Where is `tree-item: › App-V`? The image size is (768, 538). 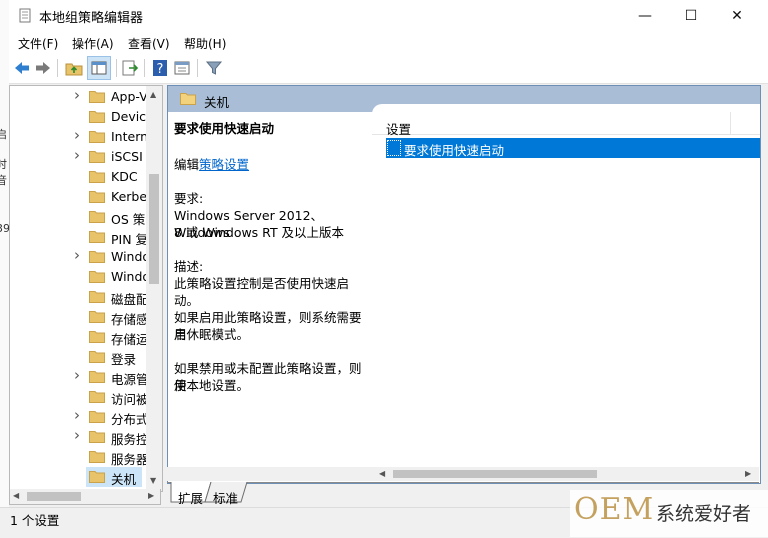
tree-item: › App-V is located at coordinates (80, 96).